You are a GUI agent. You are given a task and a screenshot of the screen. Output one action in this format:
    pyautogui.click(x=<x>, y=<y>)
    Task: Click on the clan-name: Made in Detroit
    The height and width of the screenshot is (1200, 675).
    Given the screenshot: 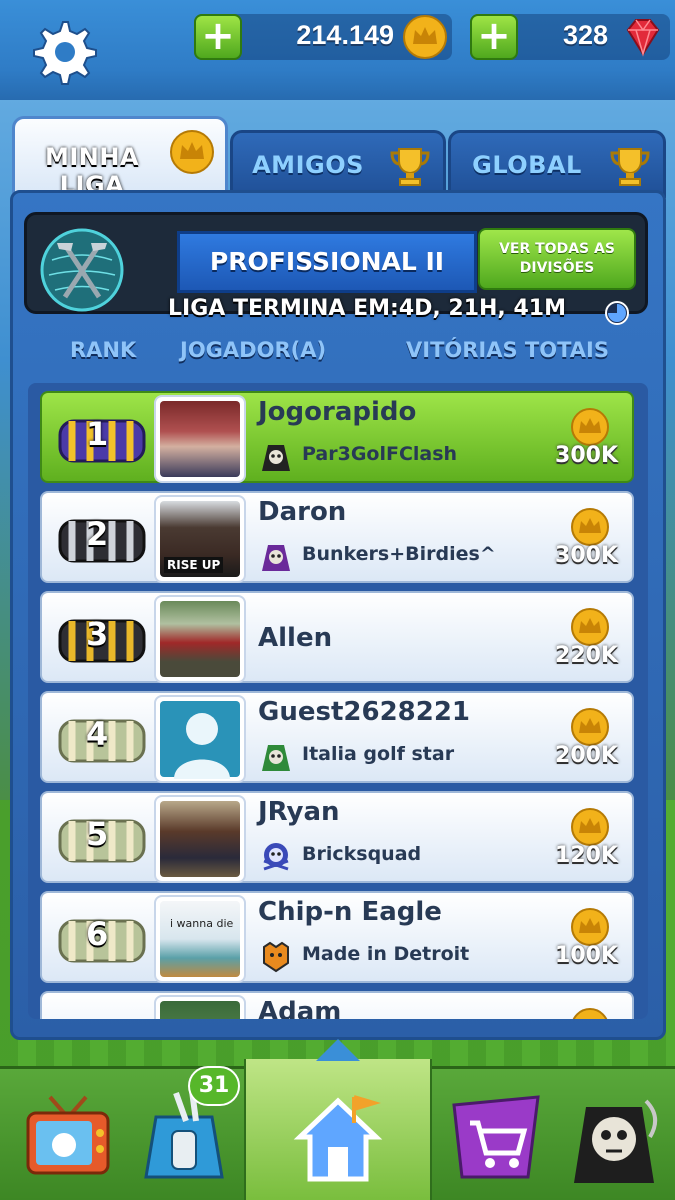 What is the action you would take?
    pyautogui.click(x=386, y=954)
    